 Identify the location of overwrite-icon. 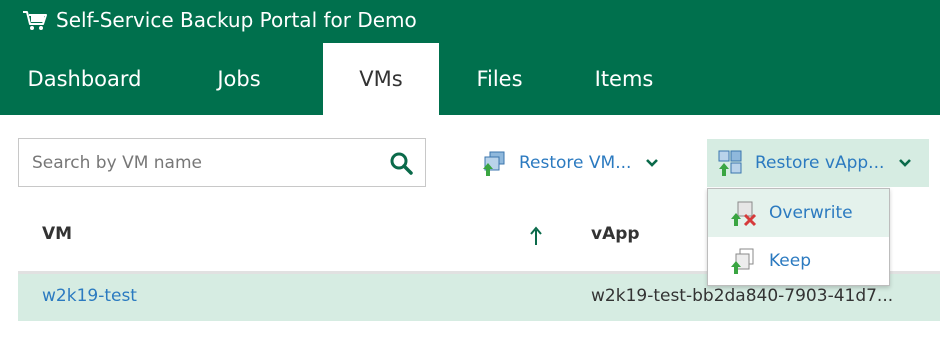
(744, 213).